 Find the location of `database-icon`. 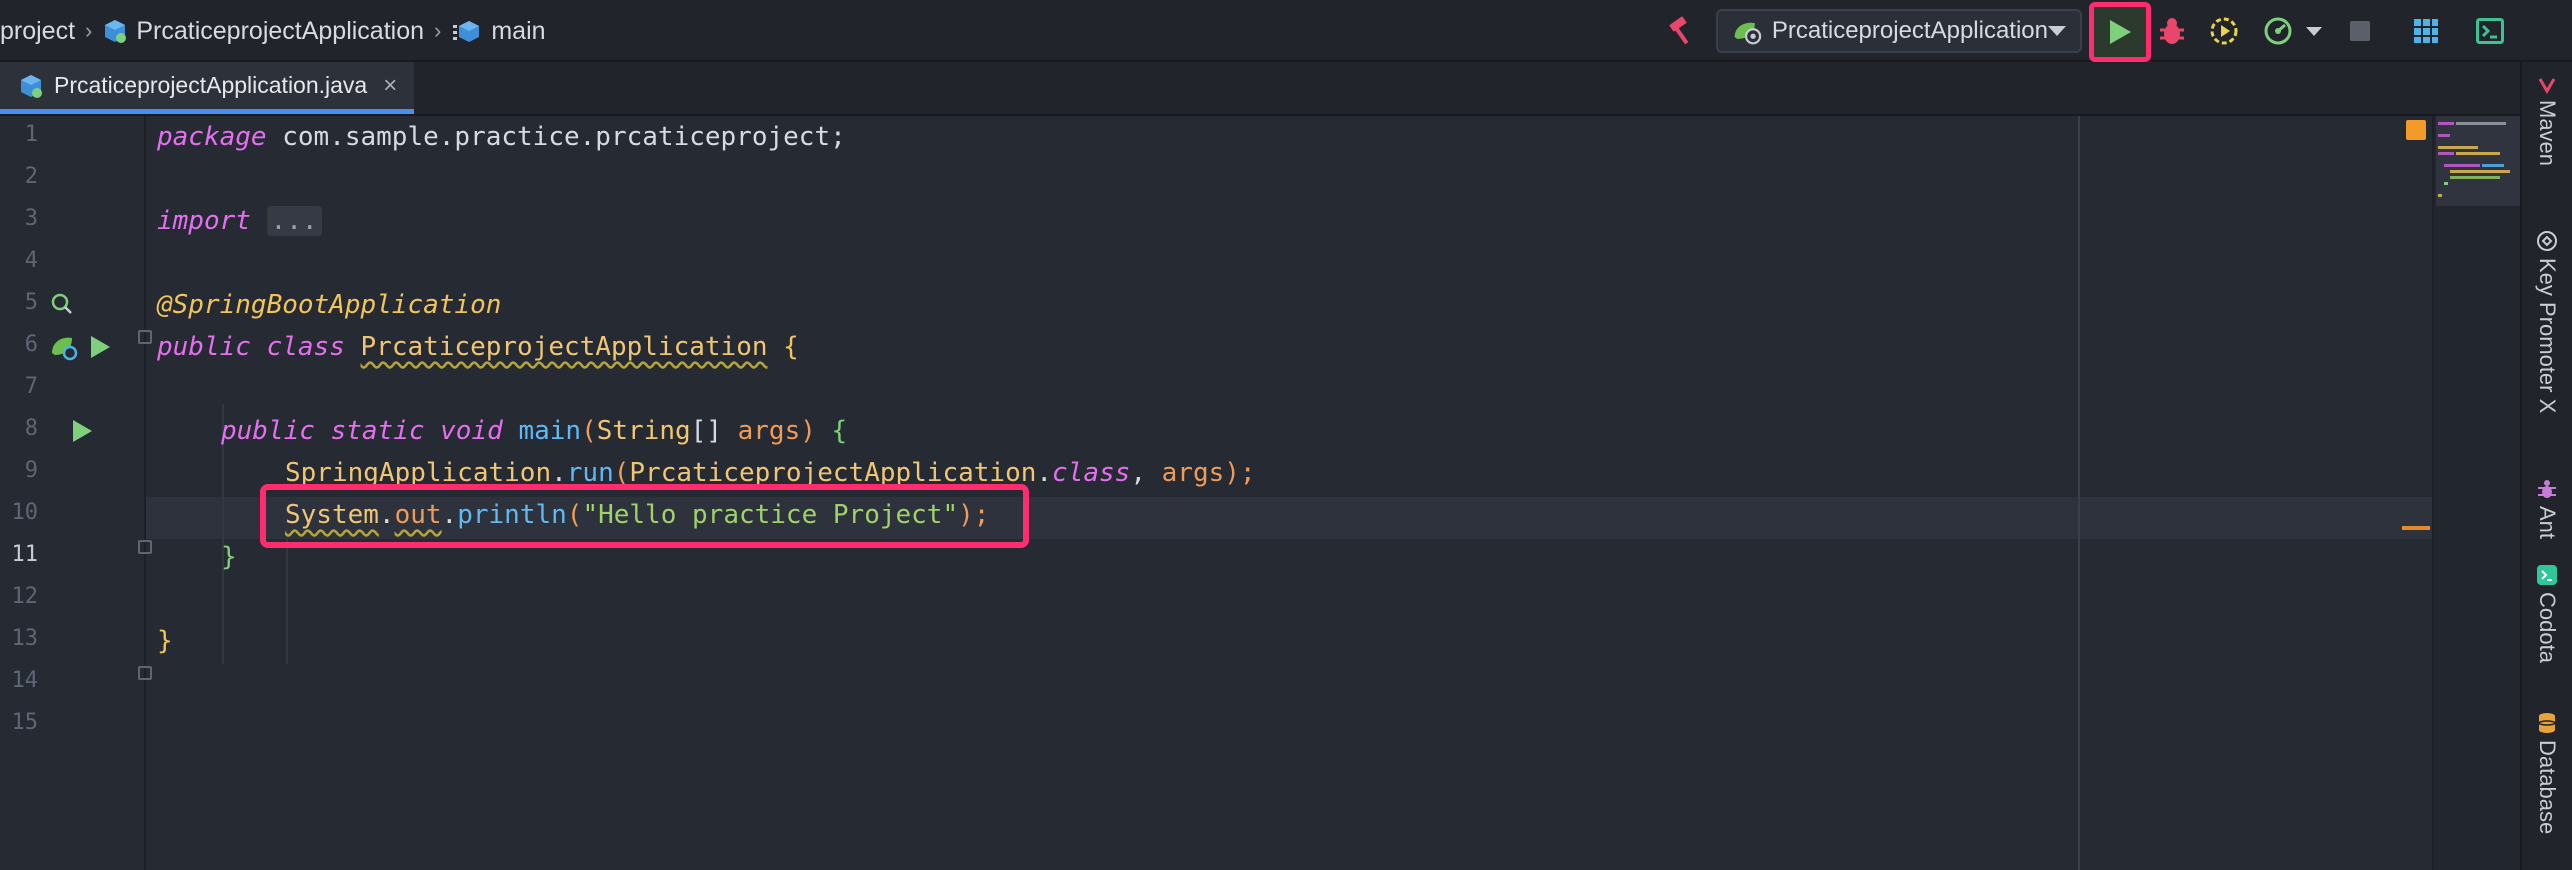

database-icon is located at coordinates (2547, 723).